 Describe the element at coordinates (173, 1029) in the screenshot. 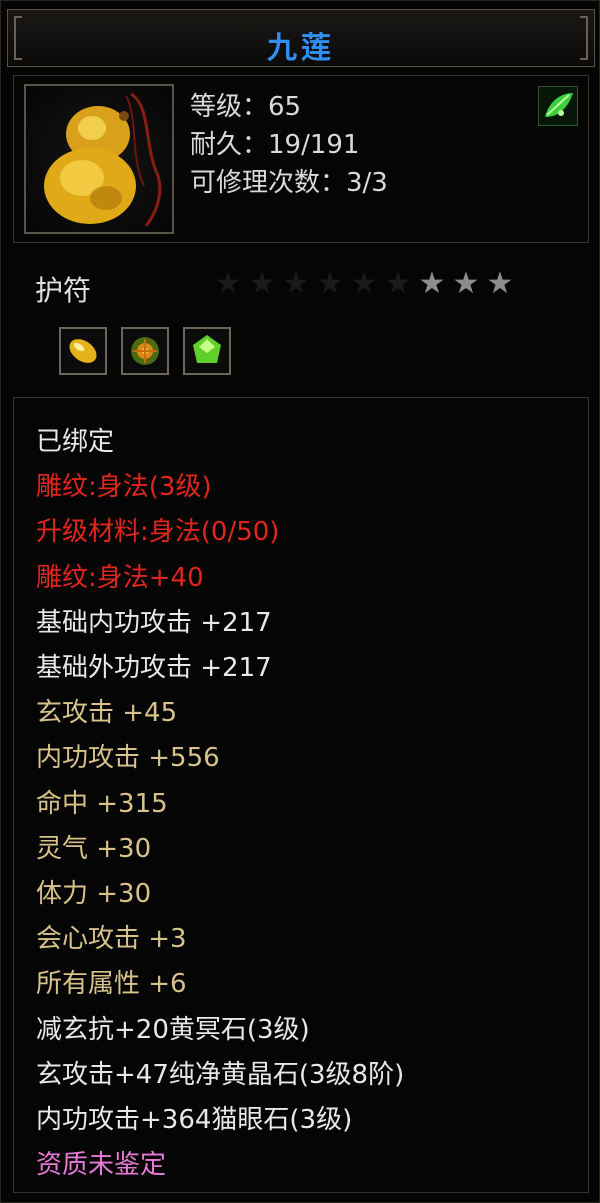

I see `property-line: 减玄抗+20黄冥石(3级)` at that location.